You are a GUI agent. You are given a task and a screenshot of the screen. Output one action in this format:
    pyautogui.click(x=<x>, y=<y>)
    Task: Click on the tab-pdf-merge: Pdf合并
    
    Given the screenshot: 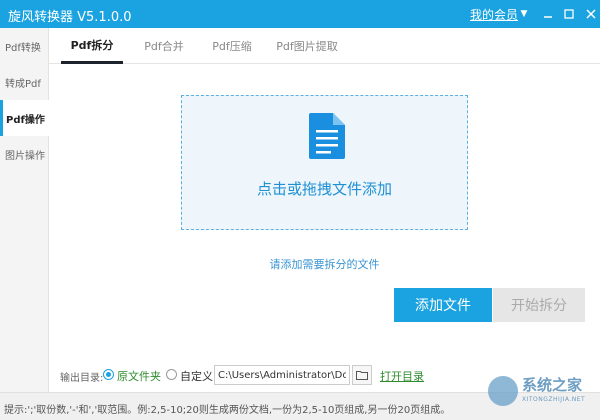 What is the action you would take?
    pyautogui.click(x=164, y=46)
    